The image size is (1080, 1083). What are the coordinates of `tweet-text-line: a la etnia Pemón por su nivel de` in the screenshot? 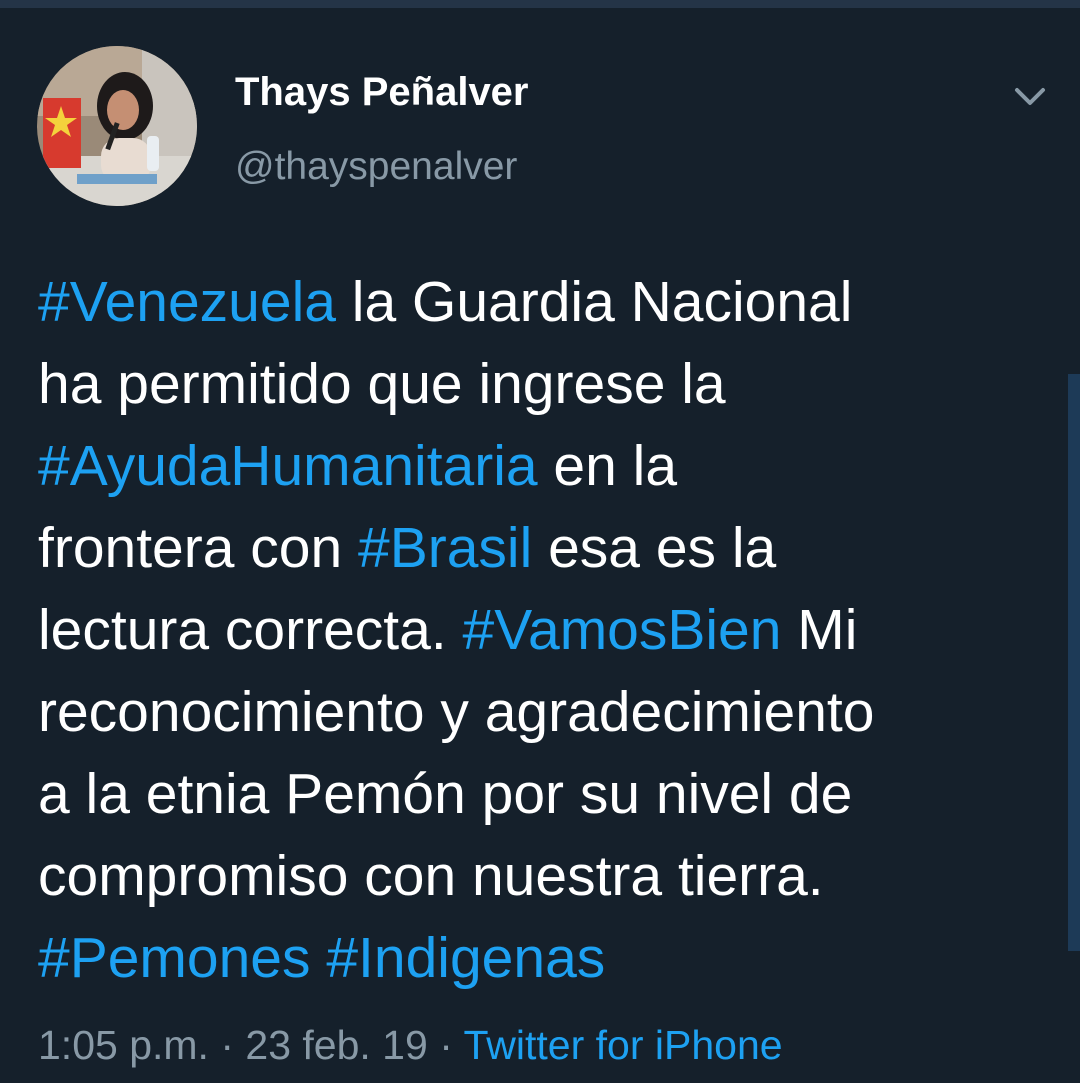 It's located at (538, 794).